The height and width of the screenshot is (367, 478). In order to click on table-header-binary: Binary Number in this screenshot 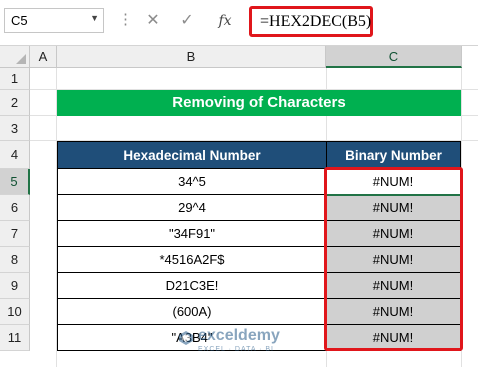, I will do `click(393, 155)`.